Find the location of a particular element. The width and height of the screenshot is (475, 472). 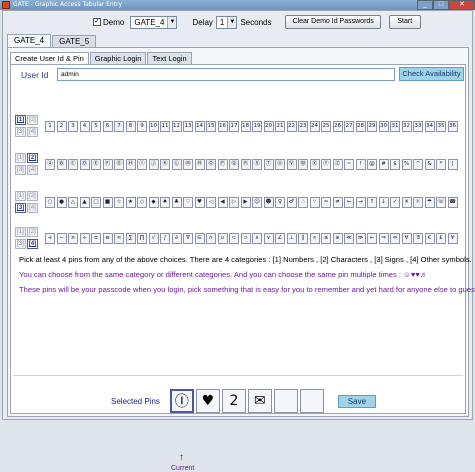

pin-button: ≥ is located at coordinates (337, 238).